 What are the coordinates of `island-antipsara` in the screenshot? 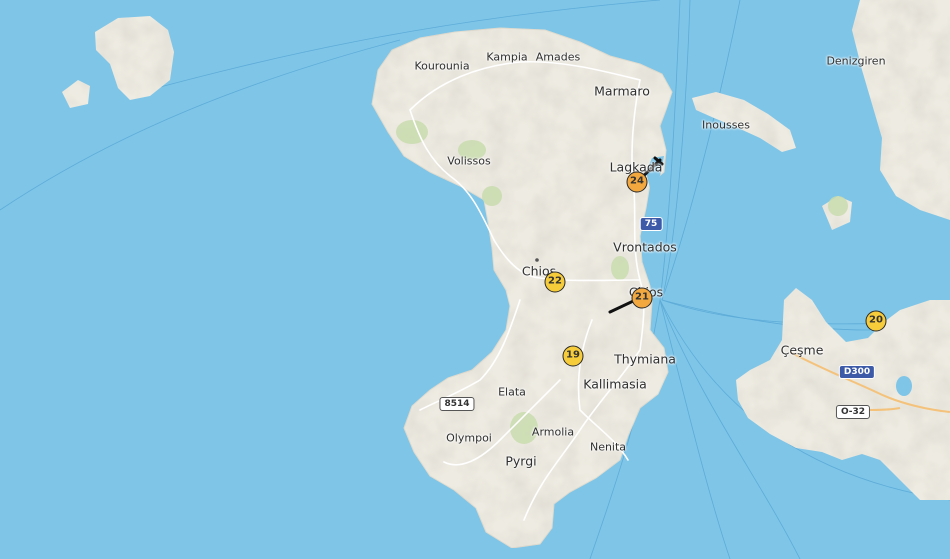 It's located at (76, 94).